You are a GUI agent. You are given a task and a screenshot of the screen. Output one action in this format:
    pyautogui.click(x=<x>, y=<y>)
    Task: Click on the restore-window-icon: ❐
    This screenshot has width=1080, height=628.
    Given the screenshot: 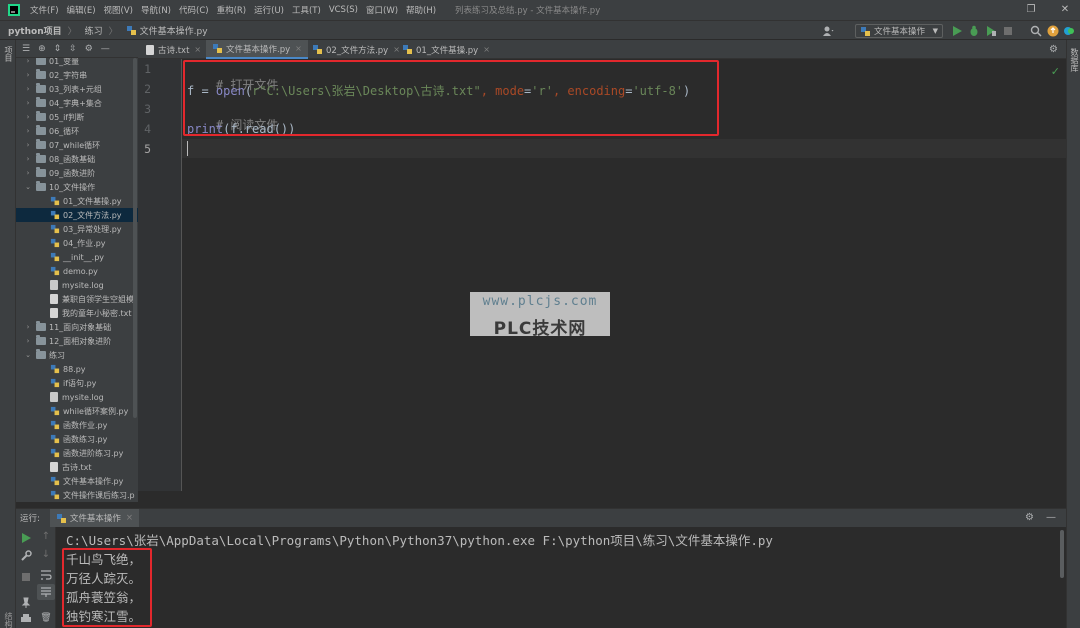 What is the action you would take?
    pyautogui.click(x=1031, y=10)
    